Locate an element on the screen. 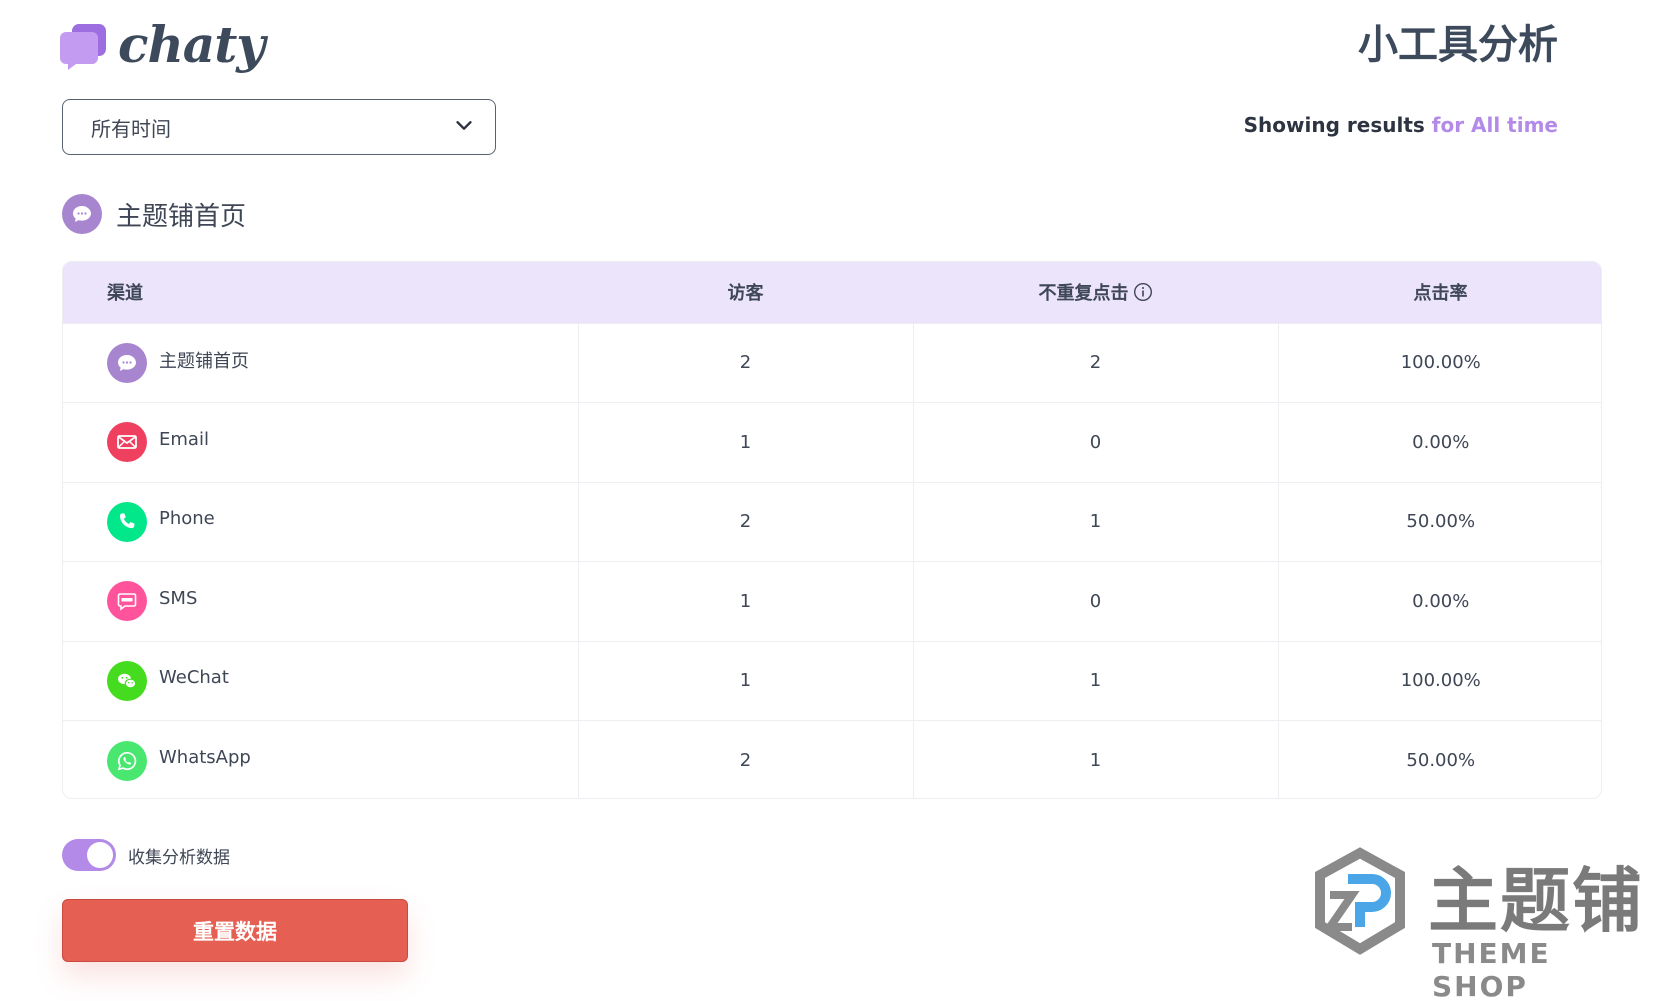 The image size is (1666, 1001). period-select-value: 所有时间 is located at coordinates (131, 128).